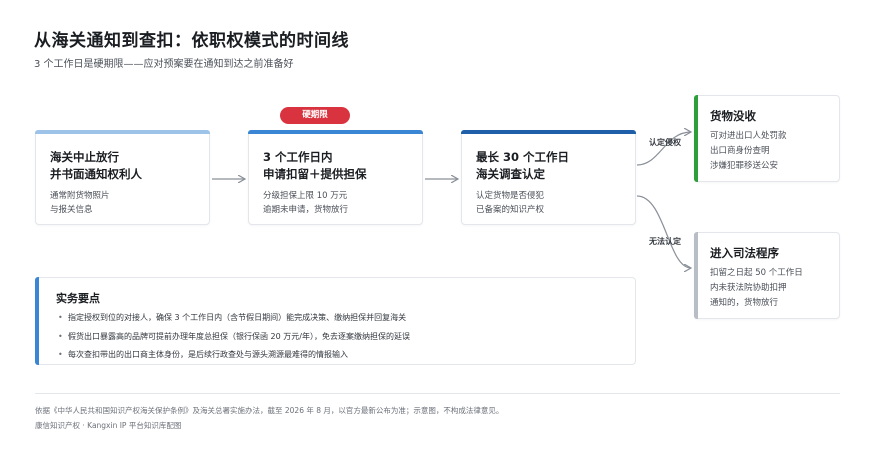  Describe the element at coordinates (663, 231) in the screenshot. I see `arrow-to-judicial` at that location.